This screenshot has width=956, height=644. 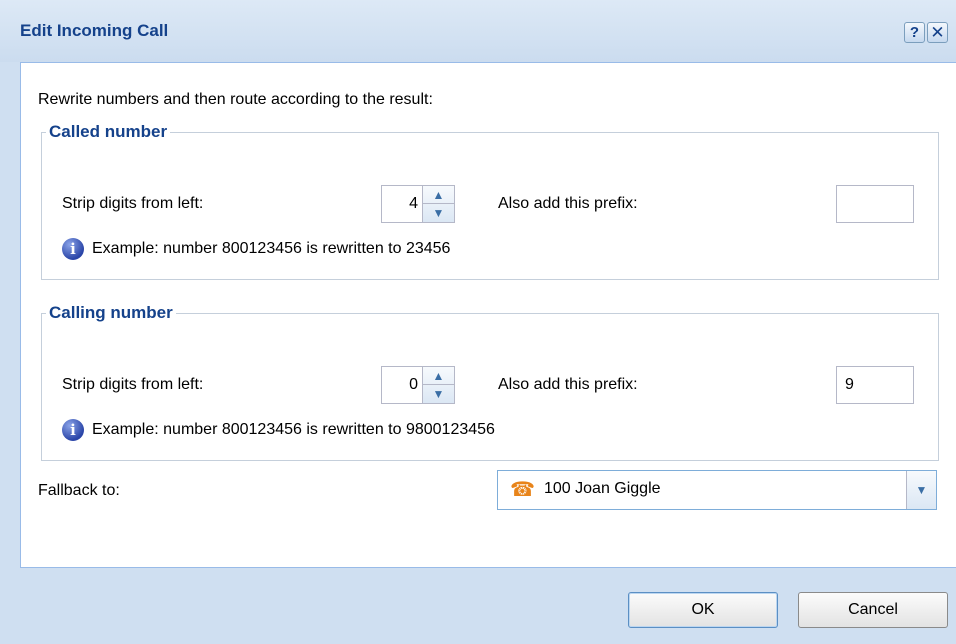 I want to click on calling-strip-digits-input, so click(x=402, y=385).